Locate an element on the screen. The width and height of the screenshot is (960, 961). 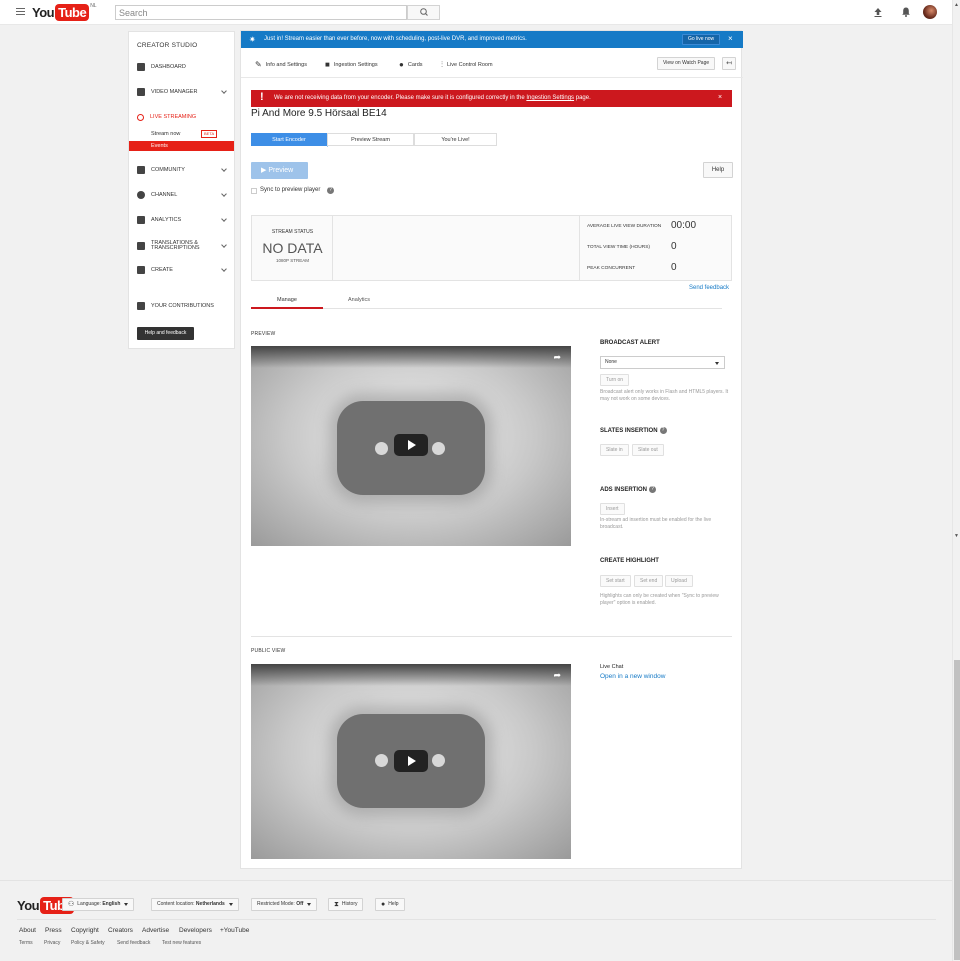
preview-label: PREVIEW is located at coordinates (263, 334).